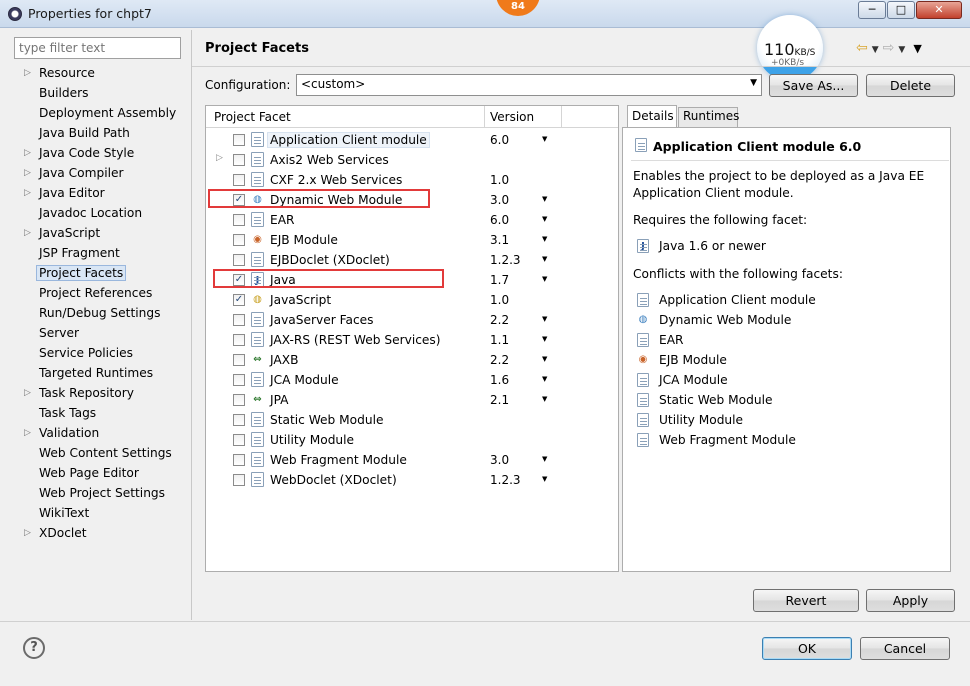  Describe the element at coordinates (102, 274) in the screenshot. I see `nav-item: Project Facets` at that location.